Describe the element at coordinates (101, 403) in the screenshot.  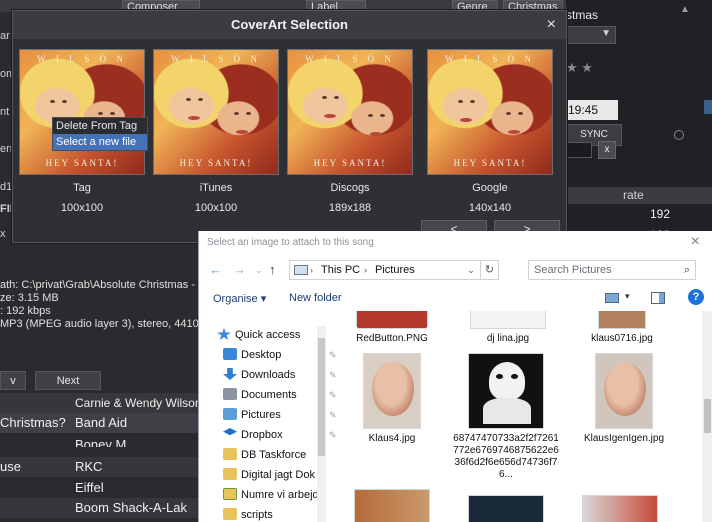
I see `table-row: Carnie & Wendy Wilson` at that location.